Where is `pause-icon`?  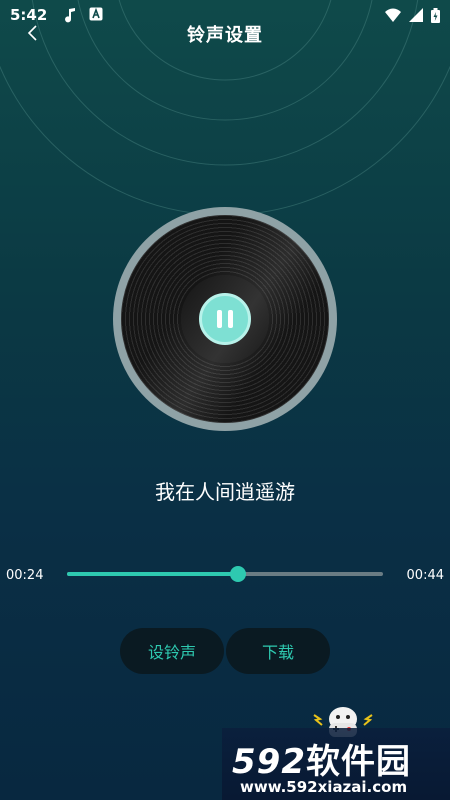 pause-icon is located at coordinates (219, 319).